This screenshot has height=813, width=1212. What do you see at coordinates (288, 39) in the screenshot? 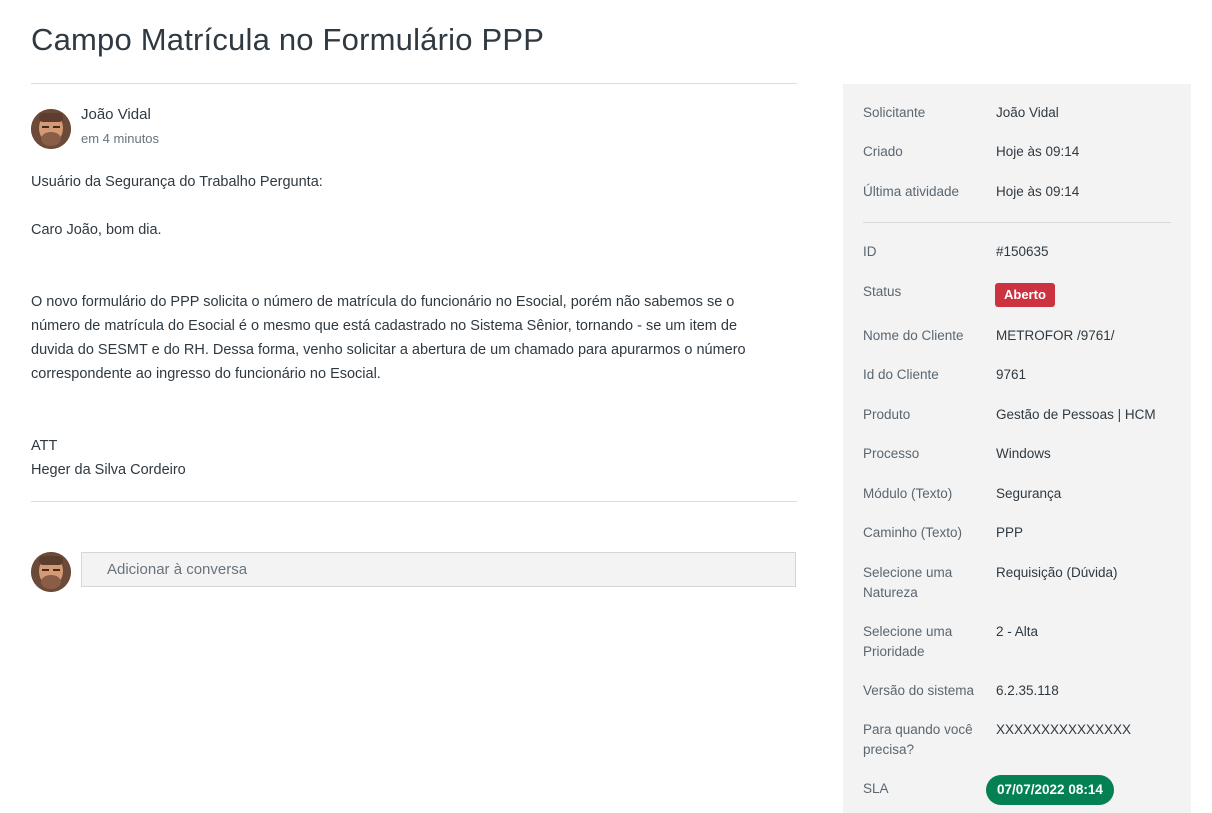
I see `page-title: Campo Matrícula no Formulário PPP` at bounding box center [288, 39].